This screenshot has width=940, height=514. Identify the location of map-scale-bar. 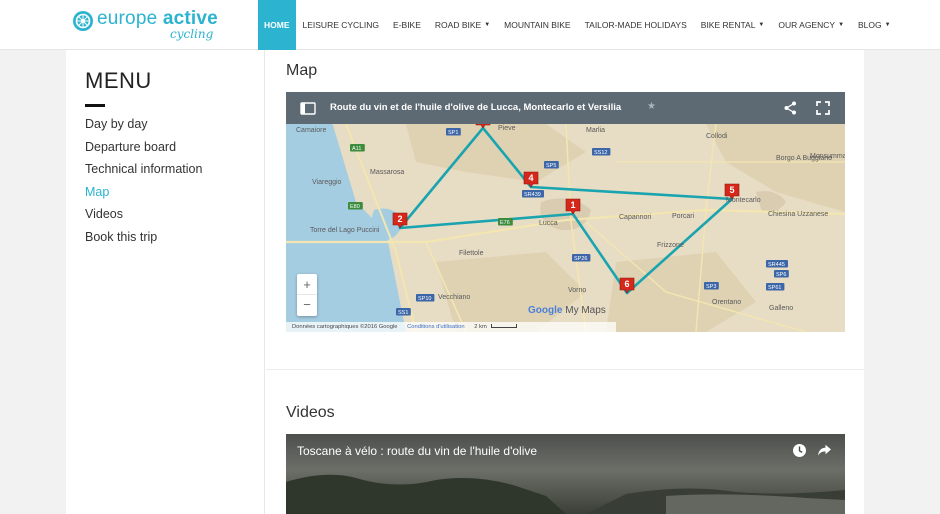
(504, 326).